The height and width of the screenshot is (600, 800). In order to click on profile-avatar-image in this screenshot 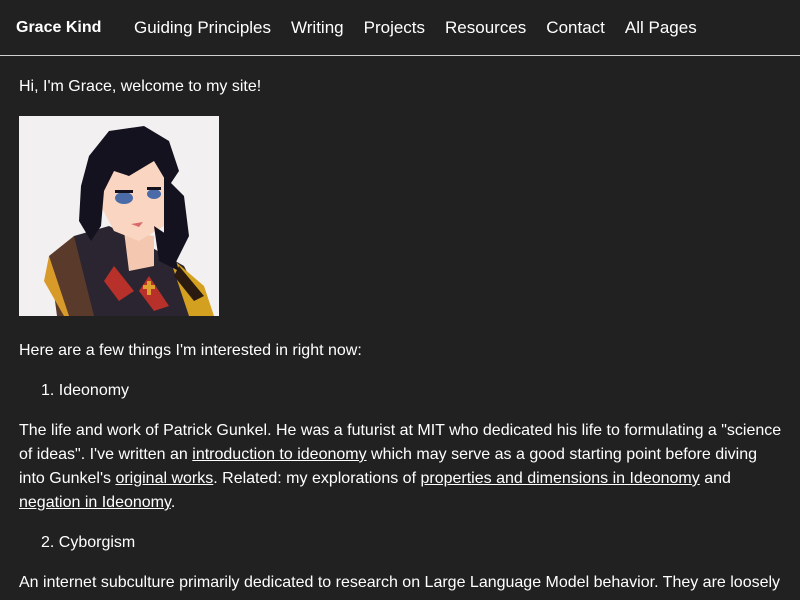, I will do `click(119, 216)`.